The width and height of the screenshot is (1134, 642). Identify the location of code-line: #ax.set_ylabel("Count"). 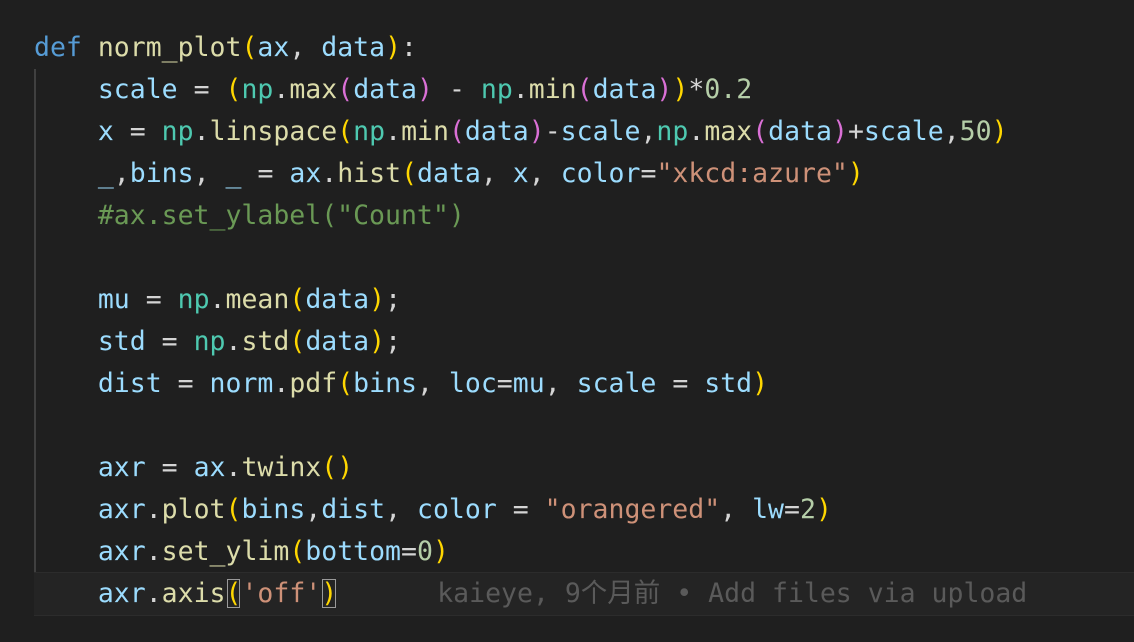
(584, 216).